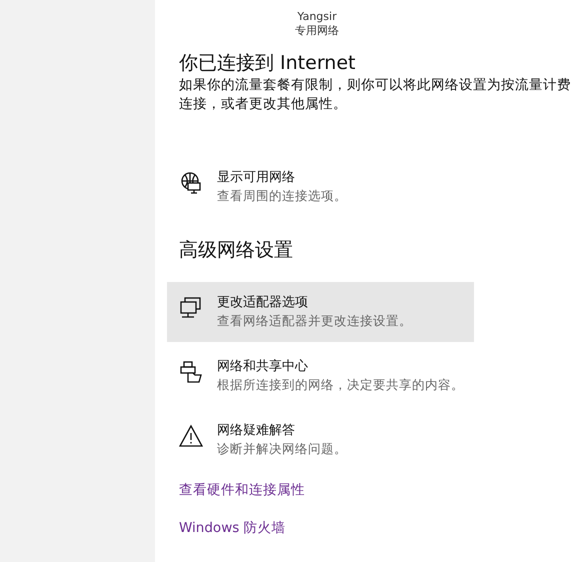  What do you see at coordinates (317, 31) in the screenshot?
I see `network-type: 专用网络` at bounding box center [317, 31].